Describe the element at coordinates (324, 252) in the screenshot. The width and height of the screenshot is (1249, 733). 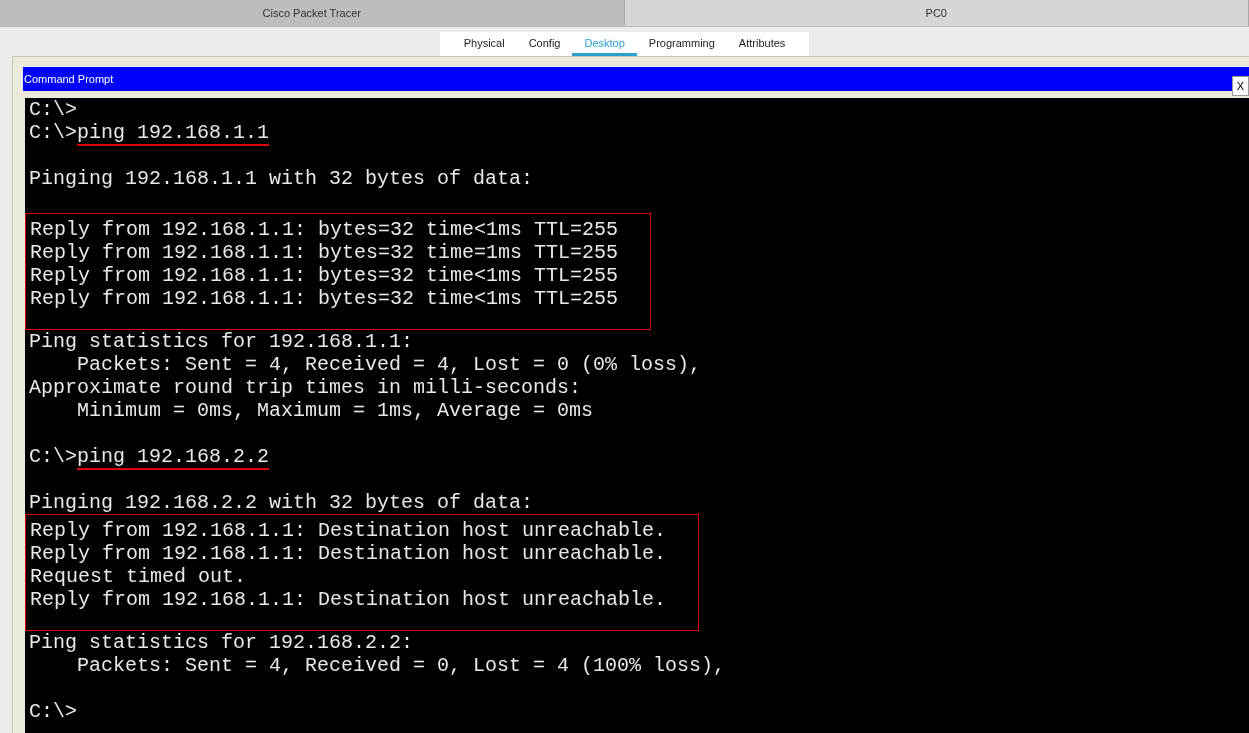
I see `terminal-line: Reply from 192.168.1.1: bytes=32 time=1ms TTL=255` at that location.